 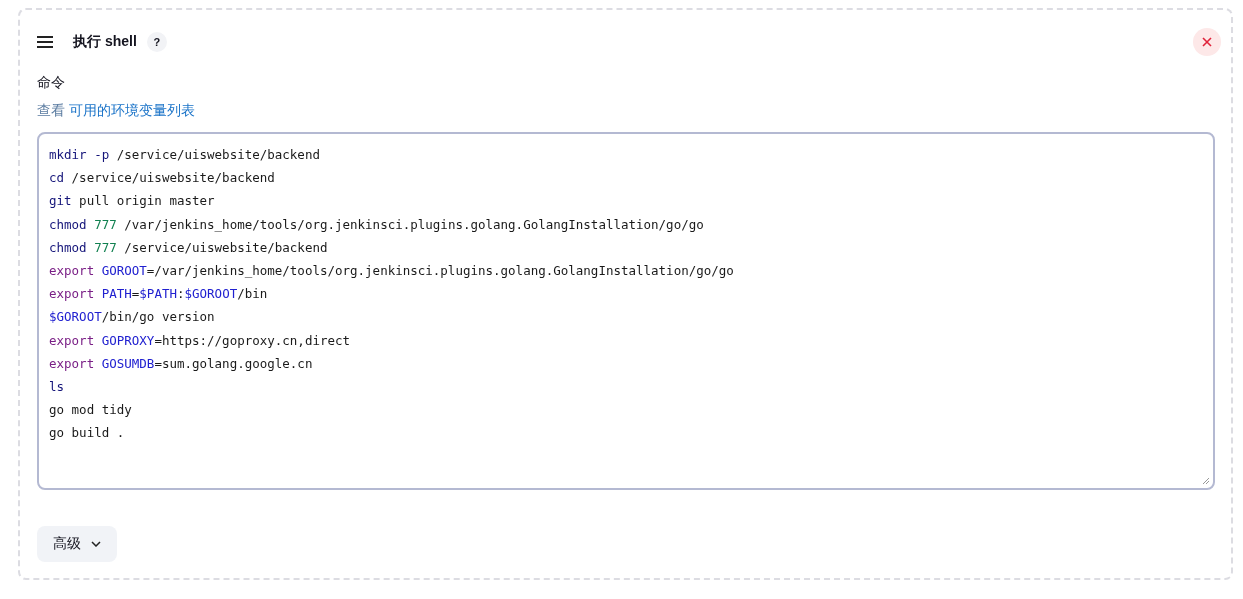 I want to click on code-line: chmod 777 /var/jenkins_home/tools/org.jenkinsci.plugins.golang.GolangInstallation/go/go, so click(x=377, y=224).